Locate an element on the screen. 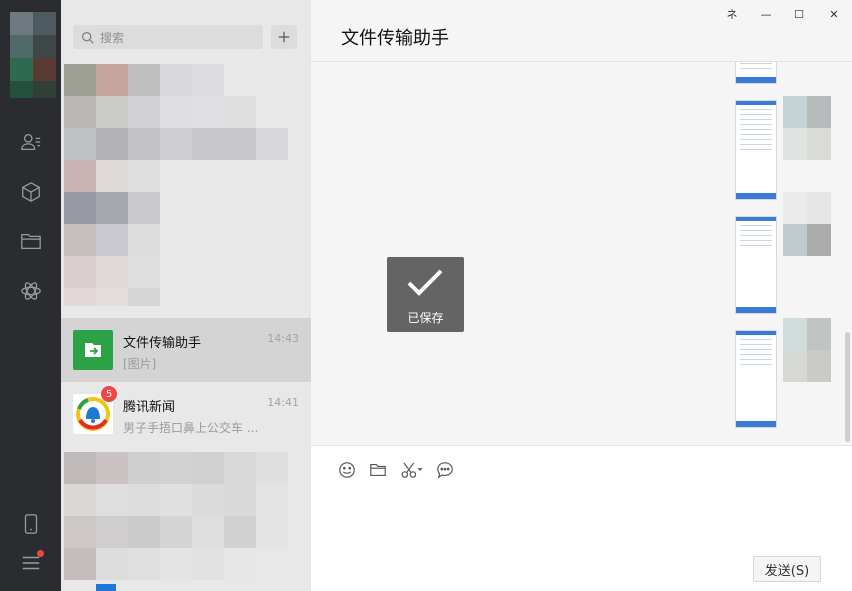  phone-icon is located at coordinates (31, 524).